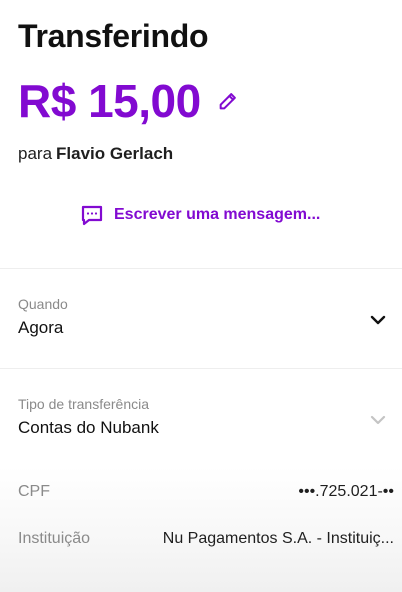 This screenshot has height=592, width=402. Describe the element at coordinates (43, 304) in the screenshot. I see `when-label: Quando` at that location.